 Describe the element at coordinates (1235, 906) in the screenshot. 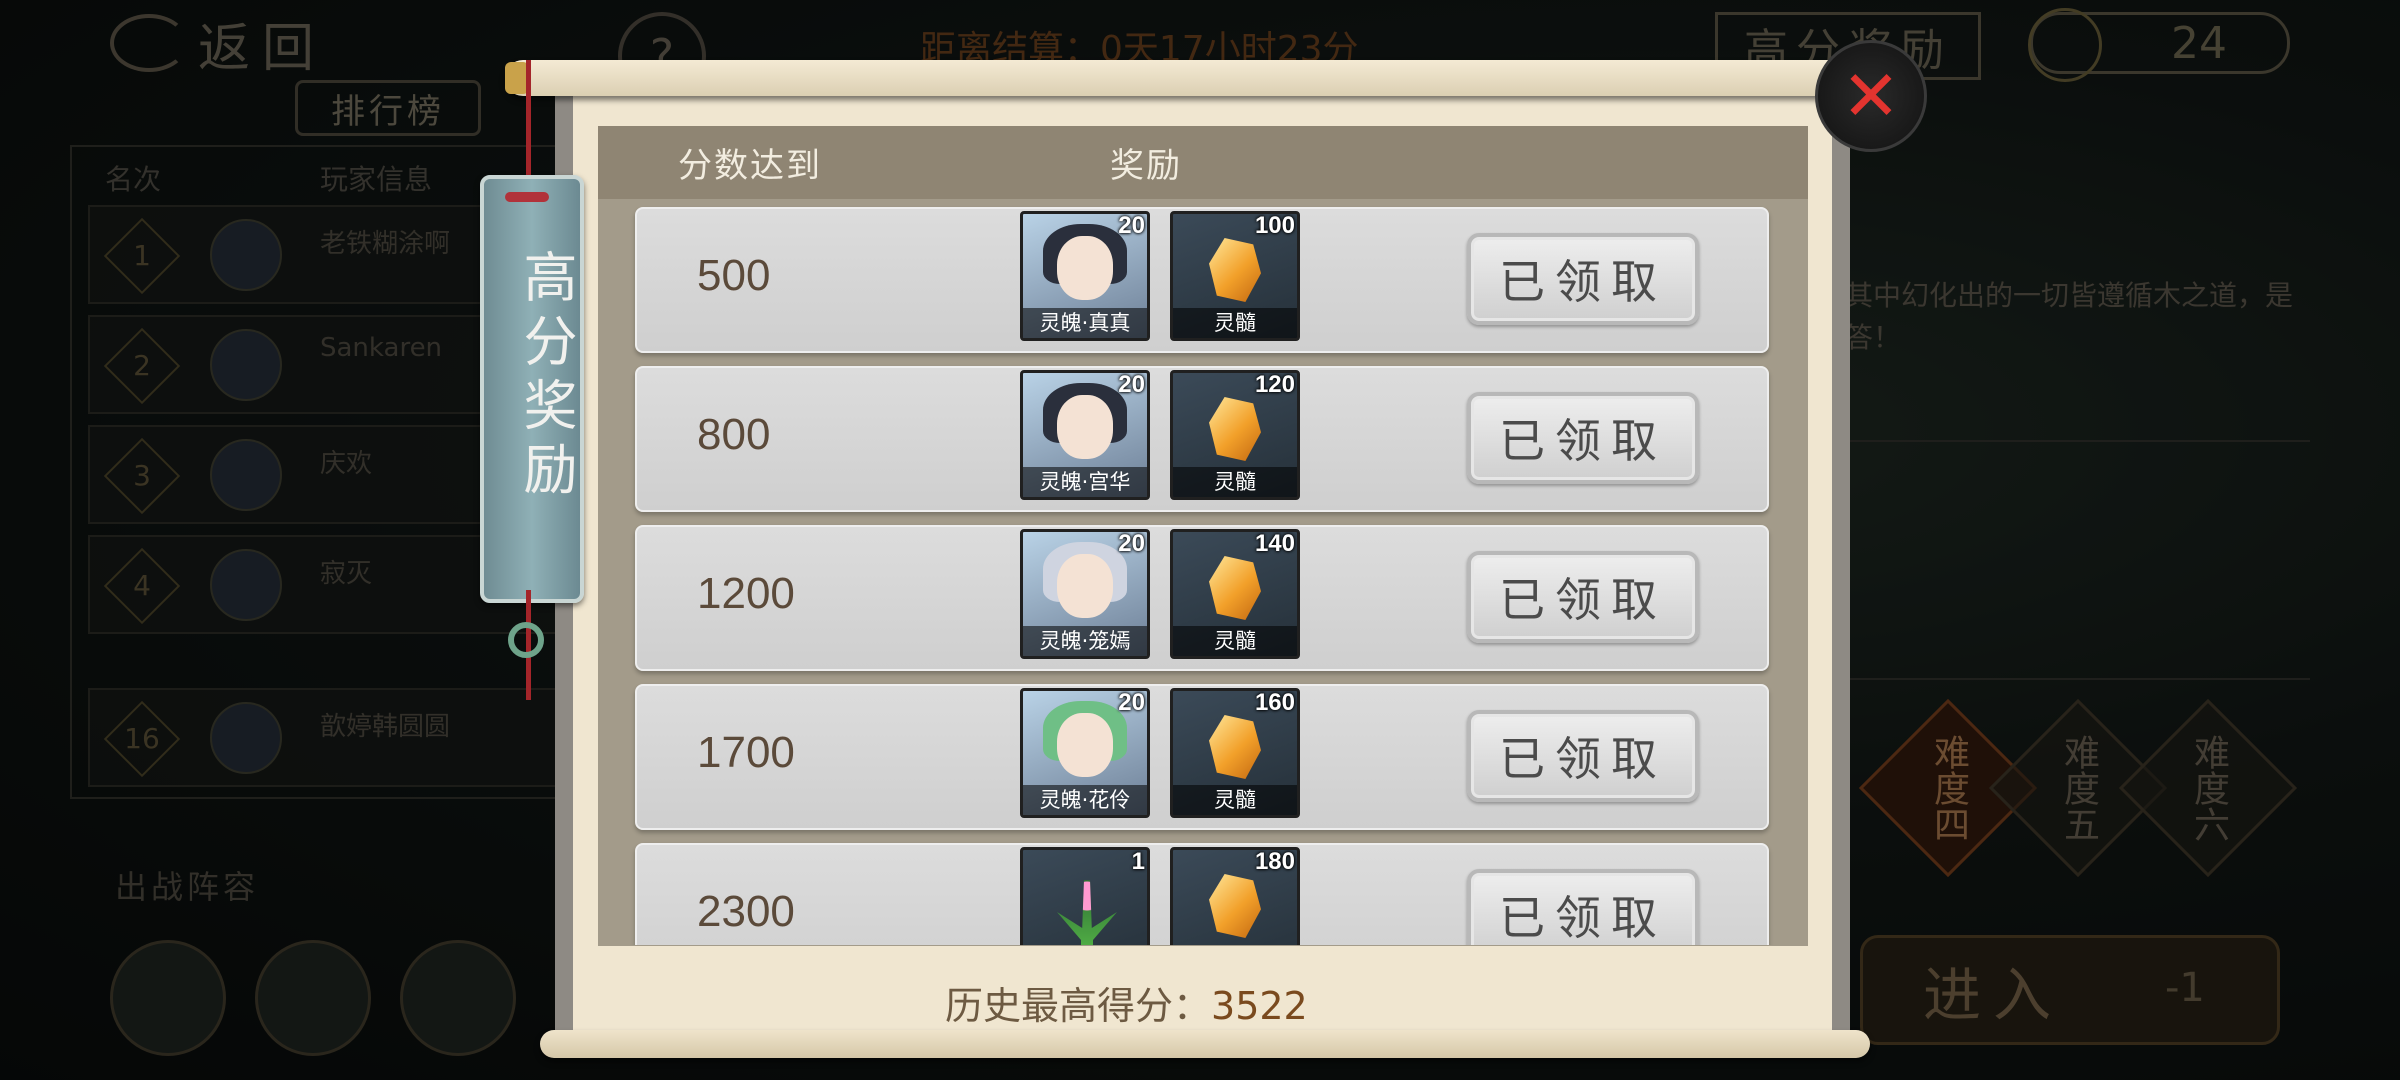

I see `gem-icon` at that location.